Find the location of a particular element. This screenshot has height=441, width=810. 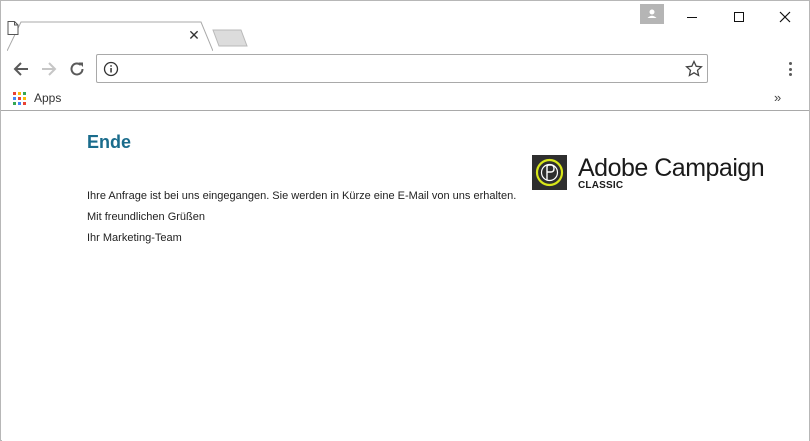

apps-shortcut: Apps is located at coordinates (37, 98).